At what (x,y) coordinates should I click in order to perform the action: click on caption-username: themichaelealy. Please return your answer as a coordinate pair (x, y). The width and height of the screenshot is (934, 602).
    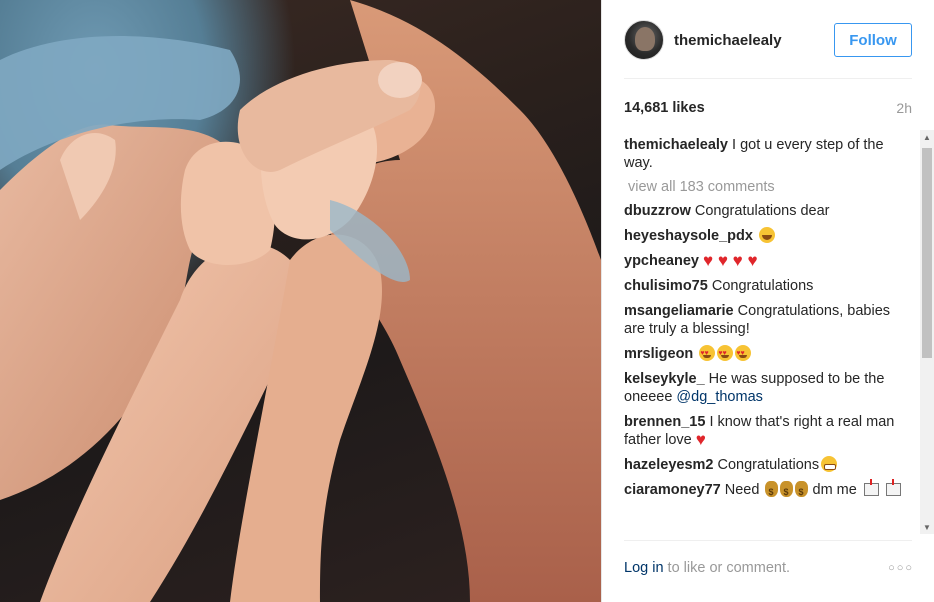
    Looking at the image, I should click on (676, 145).